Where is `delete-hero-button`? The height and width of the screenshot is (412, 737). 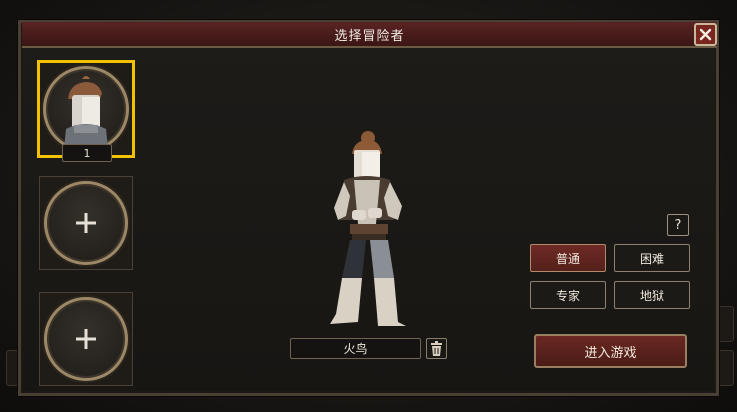 delete-hero-button is located at coordinates (436, 348).